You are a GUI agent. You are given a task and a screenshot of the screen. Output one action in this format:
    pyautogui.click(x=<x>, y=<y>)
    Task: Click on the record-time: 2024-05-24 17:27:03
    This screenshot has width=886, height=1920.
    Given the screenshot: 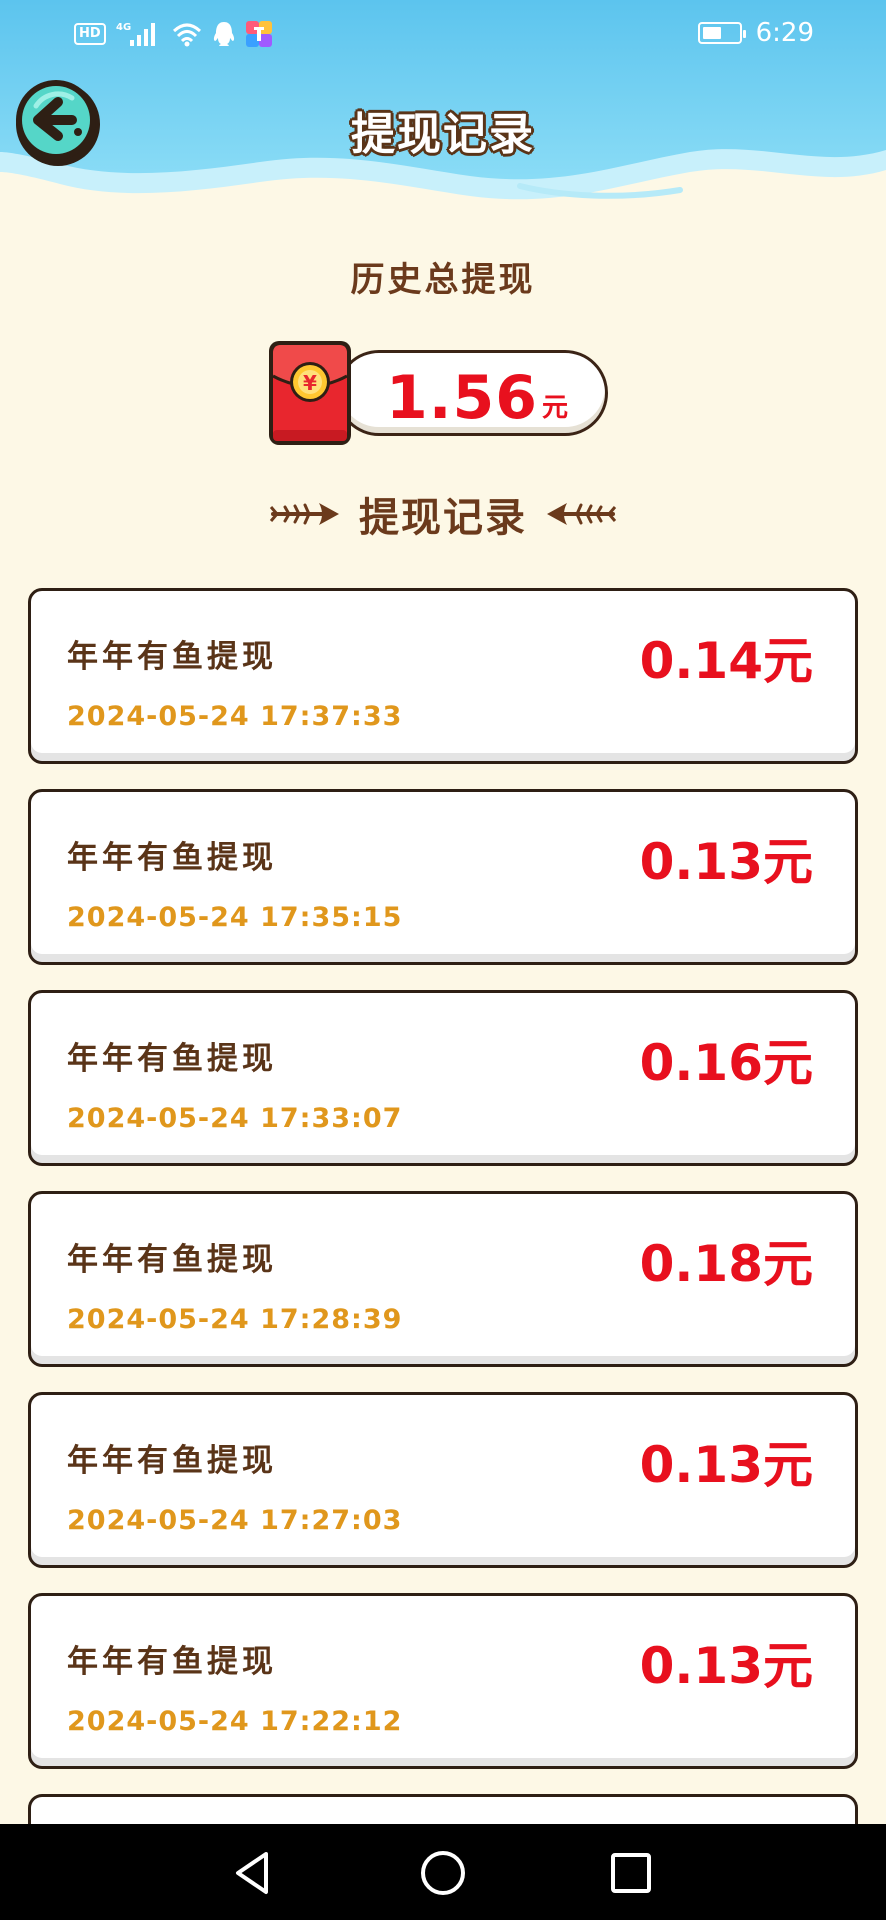 What is the action you would take?
    pyautogui.click(x=235, y=1520)
    